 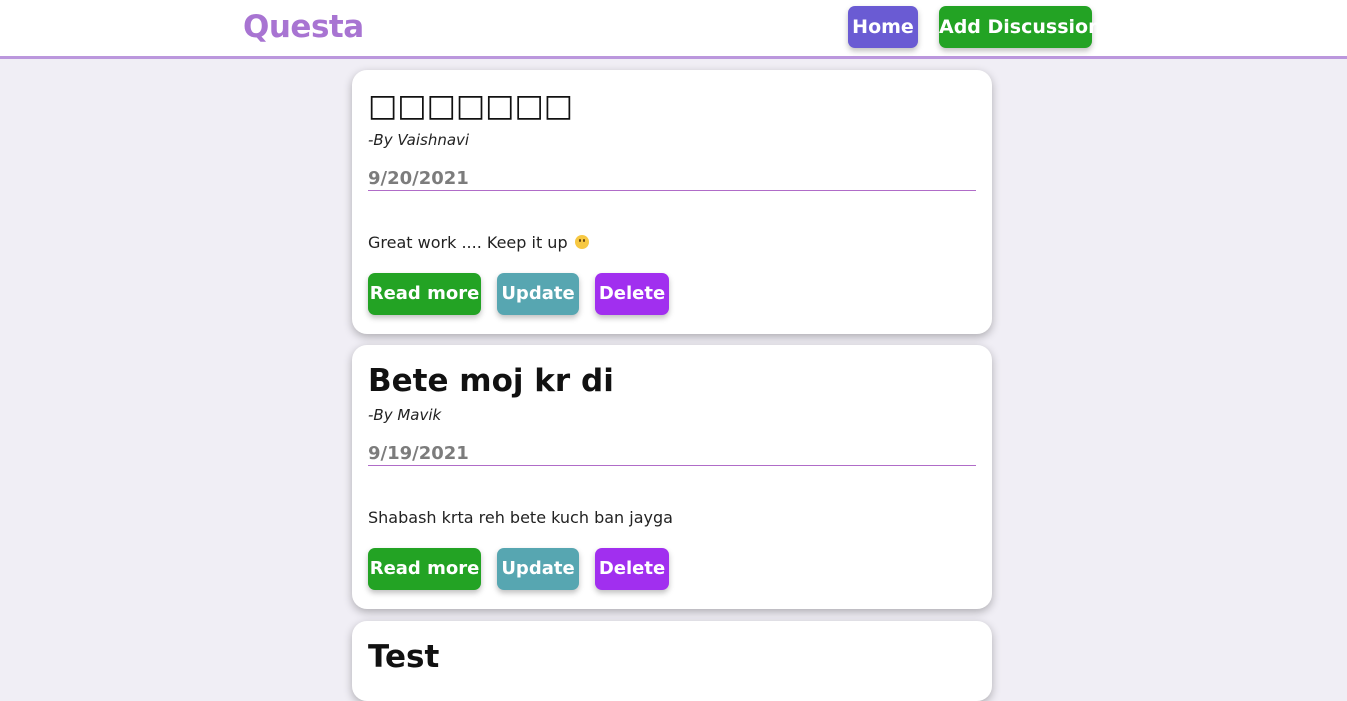 I want to click on discussion-author: -By Mavik, so click(x=405, y=415).